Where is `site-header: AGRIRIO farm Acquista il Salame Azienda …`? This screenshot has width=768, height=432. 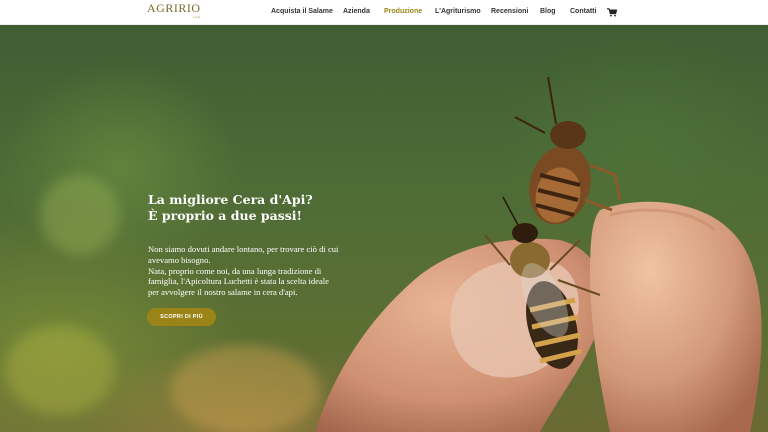 site-header: AGRIRIO farm Acquista il Salame Azienda … is located at coordinates (384, 12).